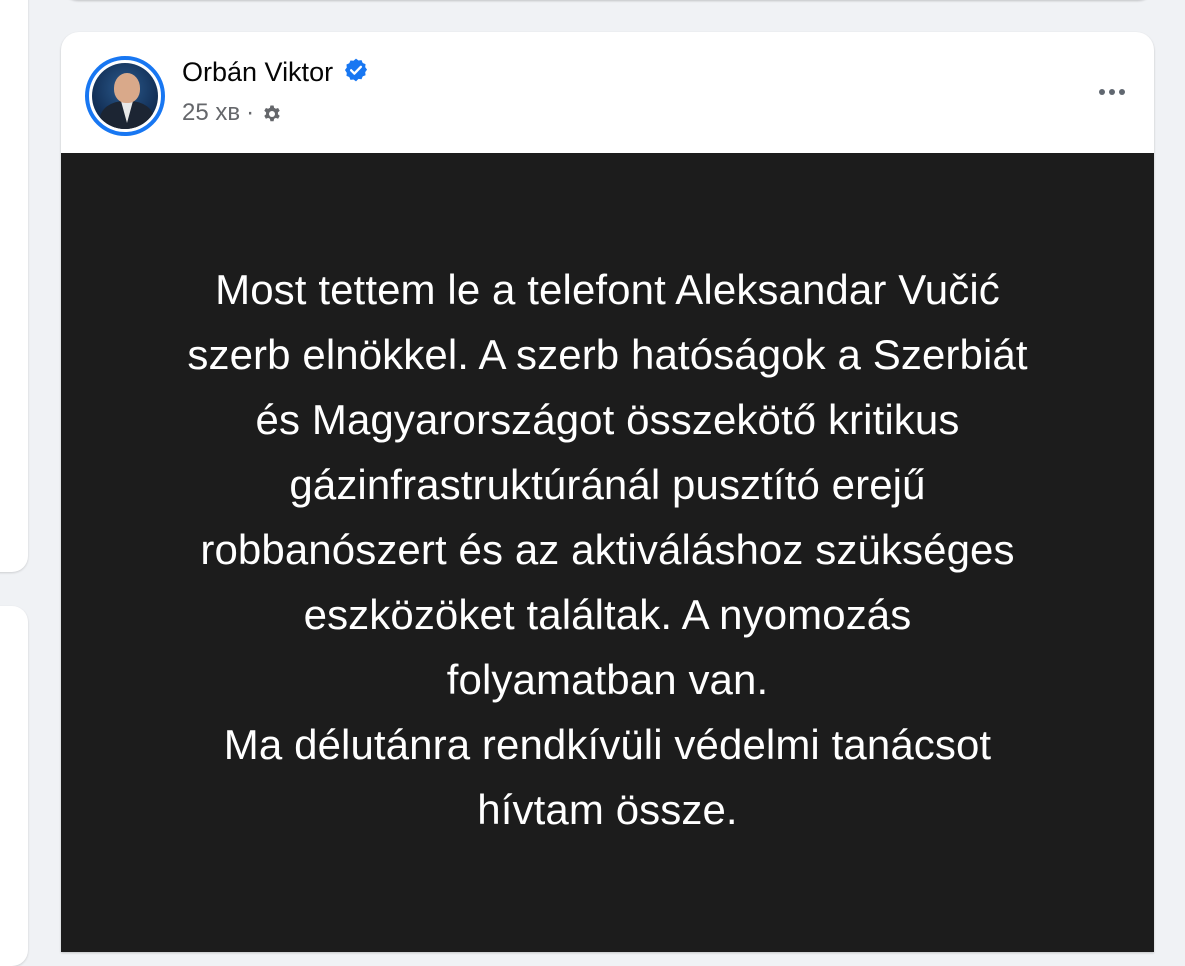  I want to click on post-text-line: Ma délutánra rendkívüli védelmi tanácsot, so click(607, 744).